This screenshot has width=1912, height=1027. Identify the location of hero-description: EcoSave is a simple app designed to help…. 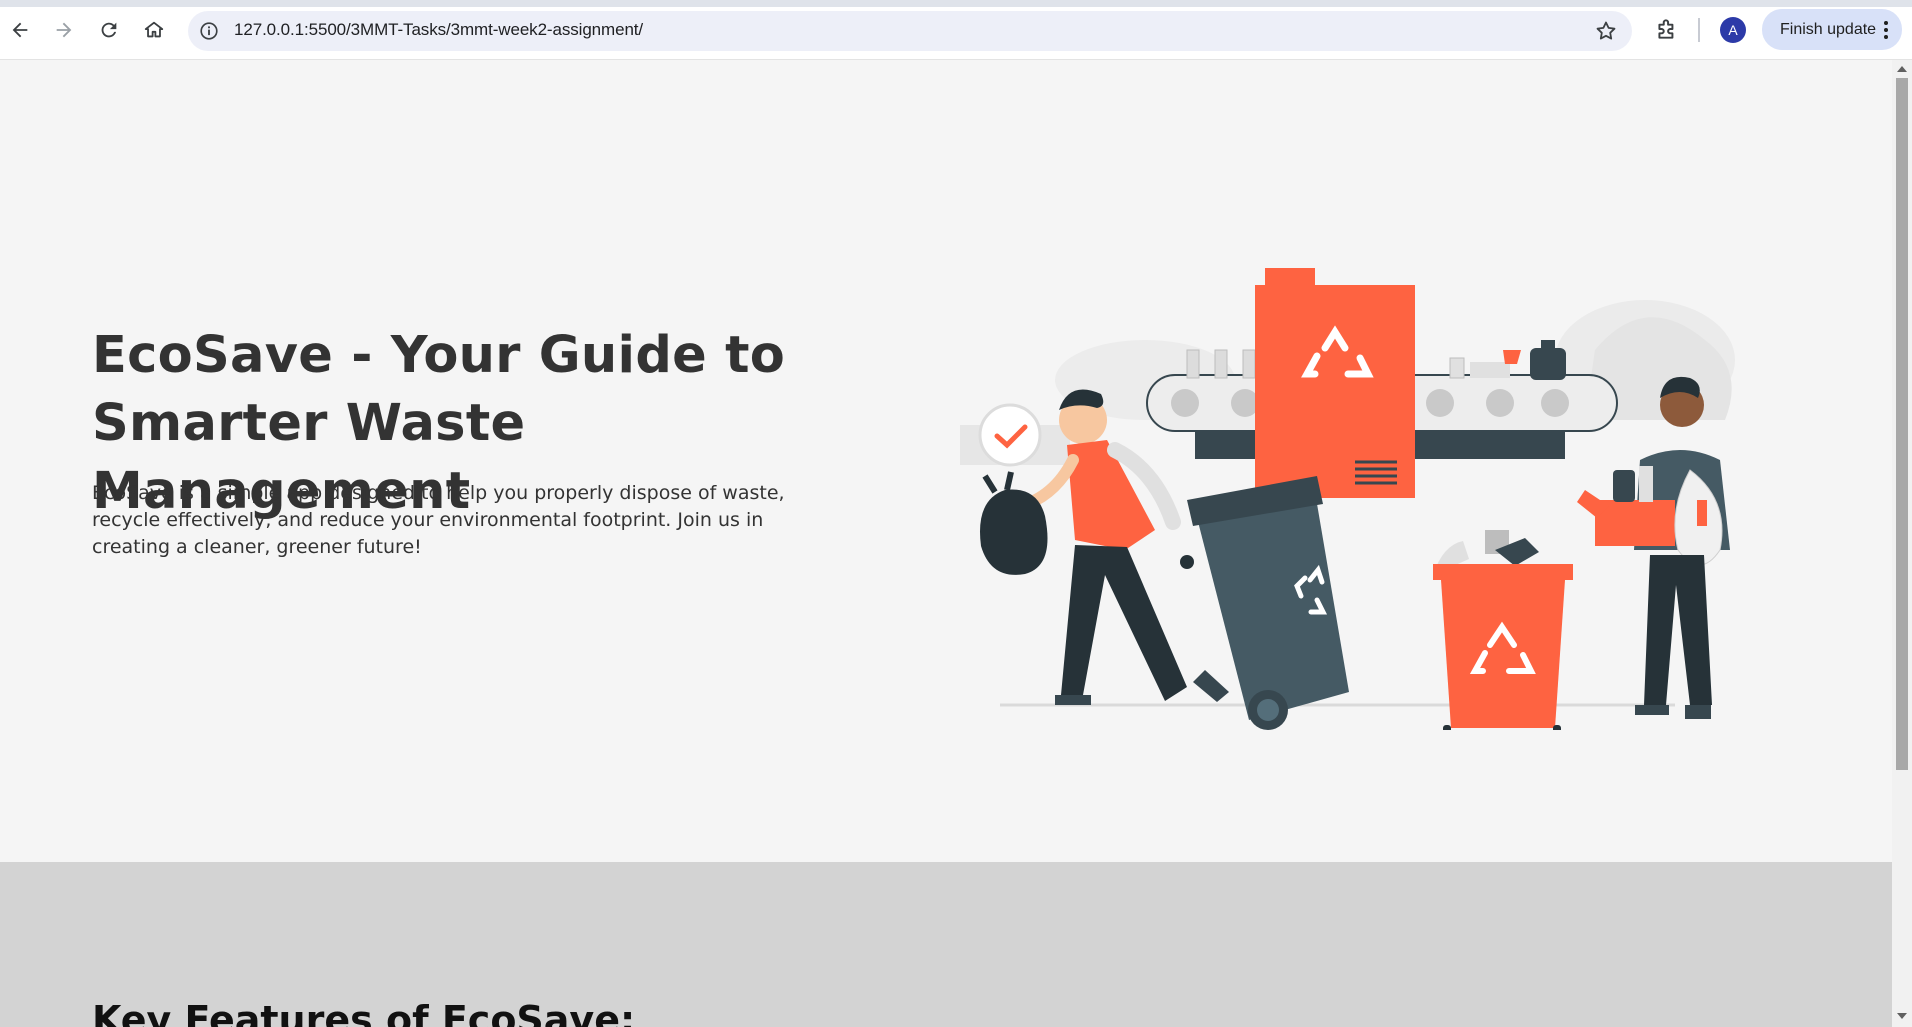
(438, 520).